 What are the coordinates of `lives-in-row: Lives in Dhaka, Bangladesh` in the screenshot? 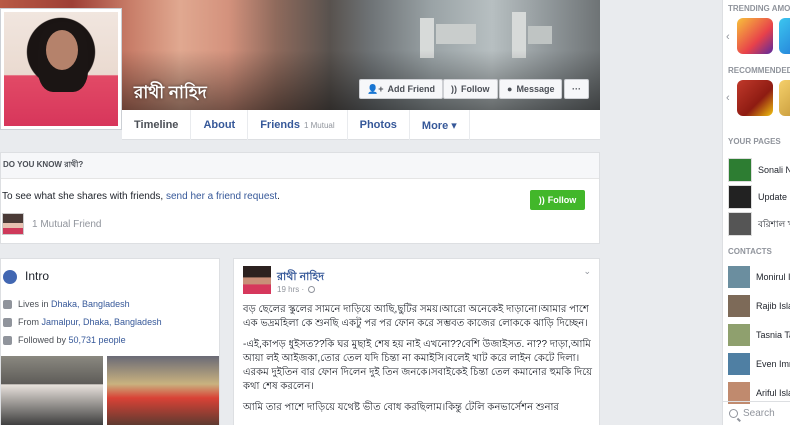 It's located at (66, 304).